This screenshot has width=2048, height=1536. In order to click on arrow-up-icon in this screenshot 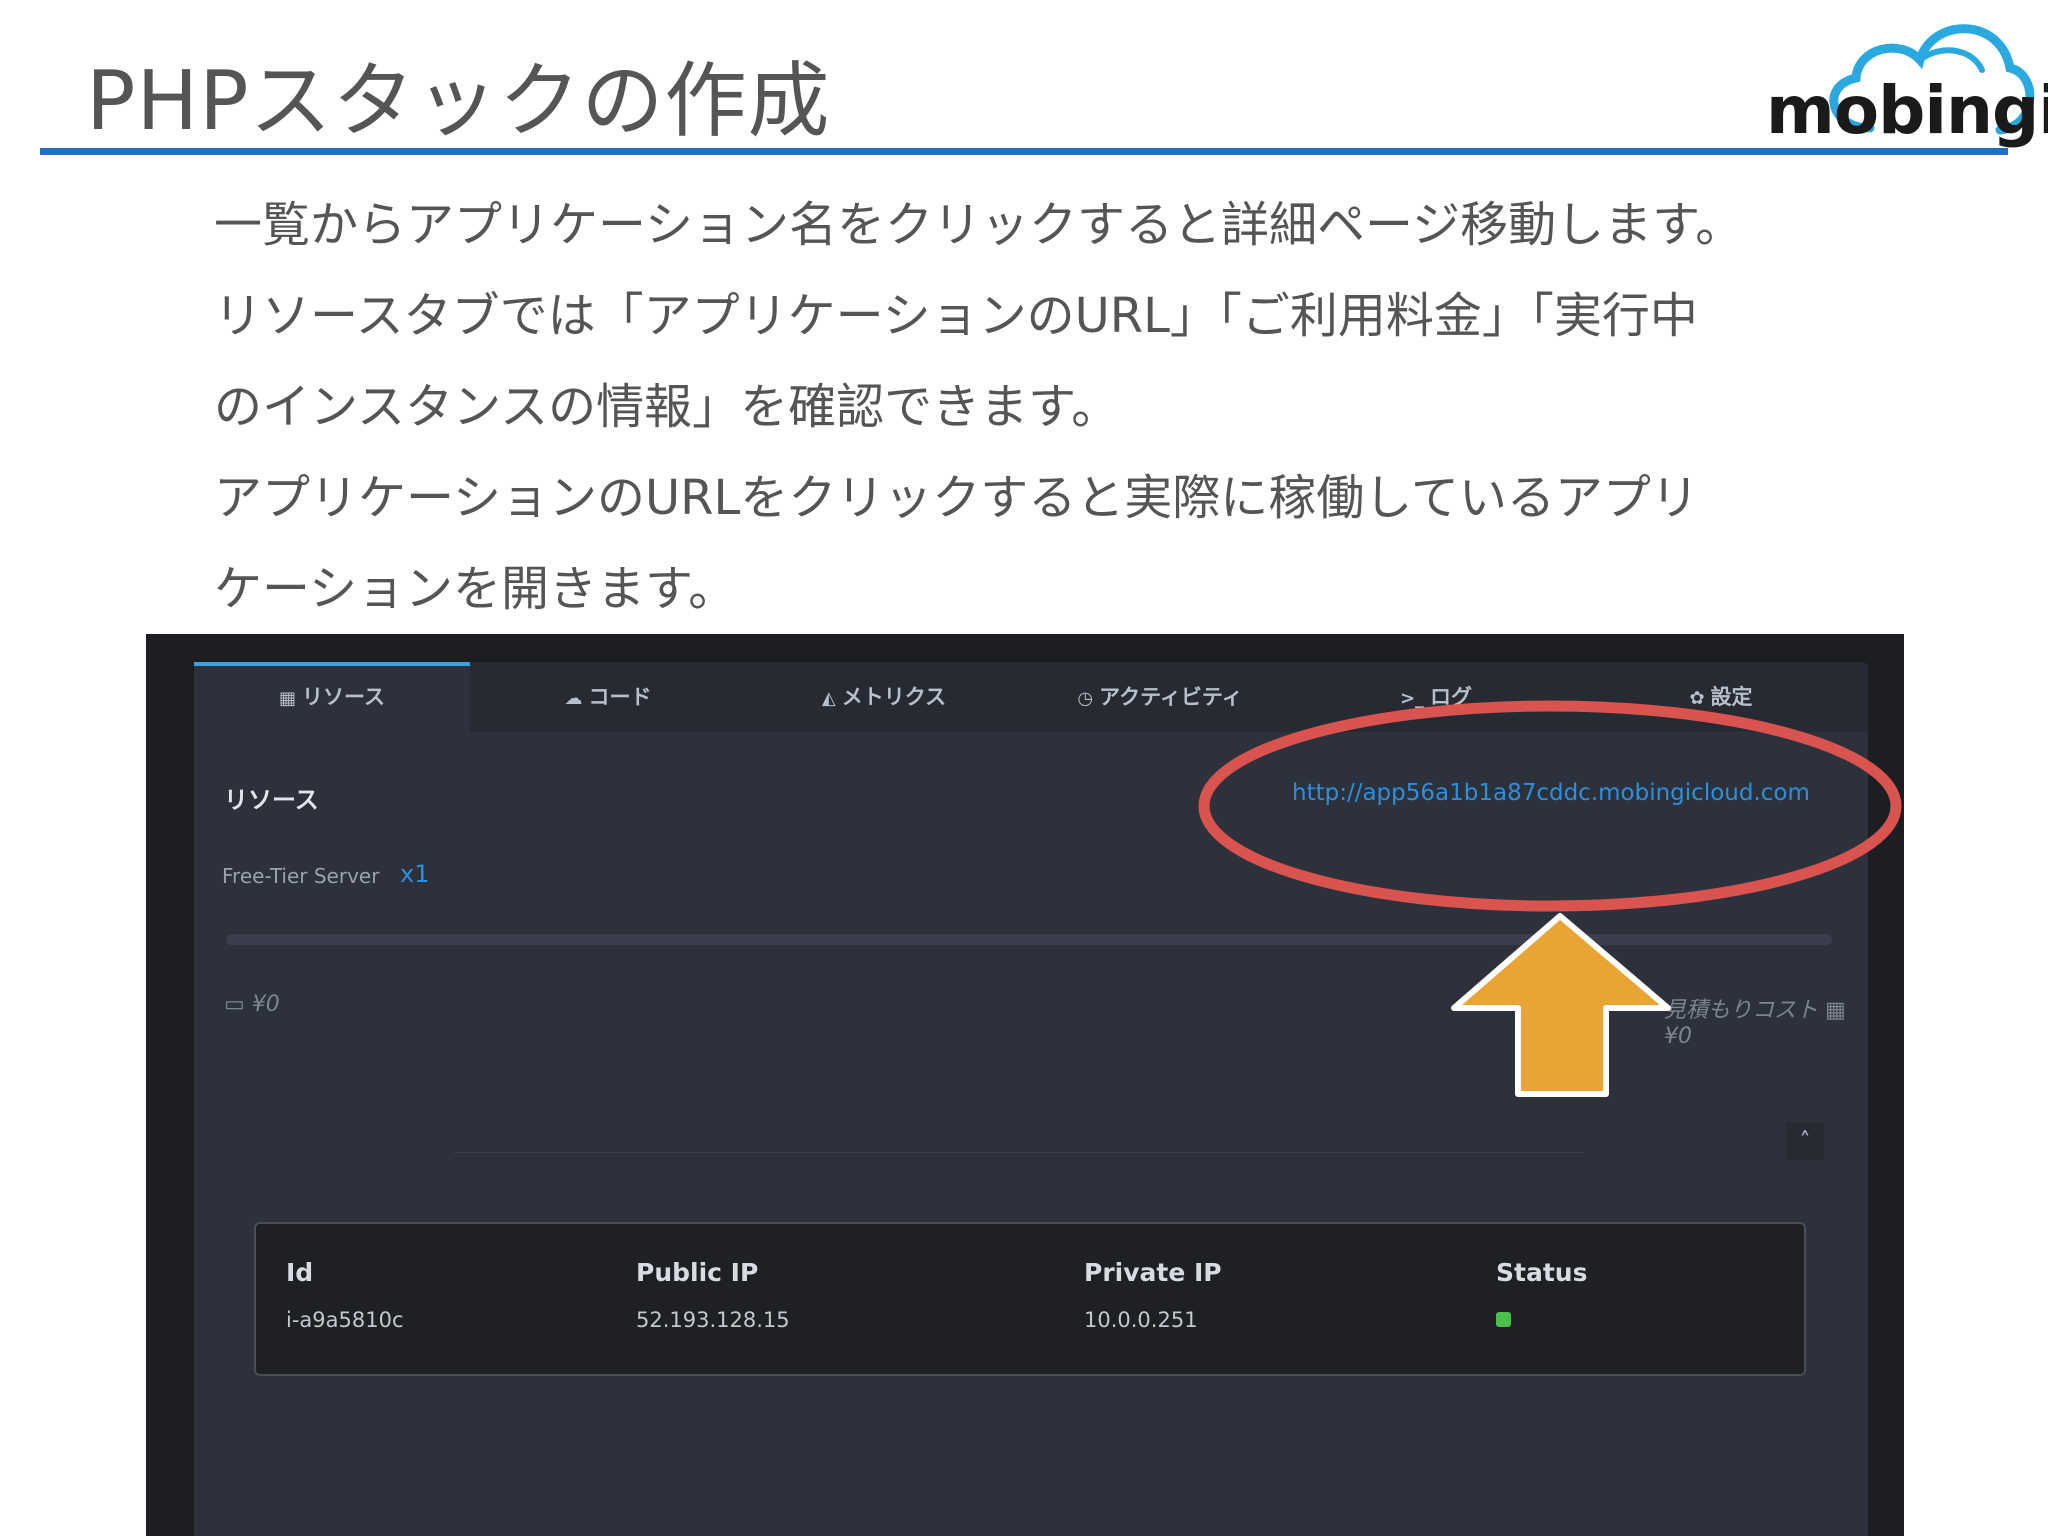, I will do `click(1561, 1005)`.